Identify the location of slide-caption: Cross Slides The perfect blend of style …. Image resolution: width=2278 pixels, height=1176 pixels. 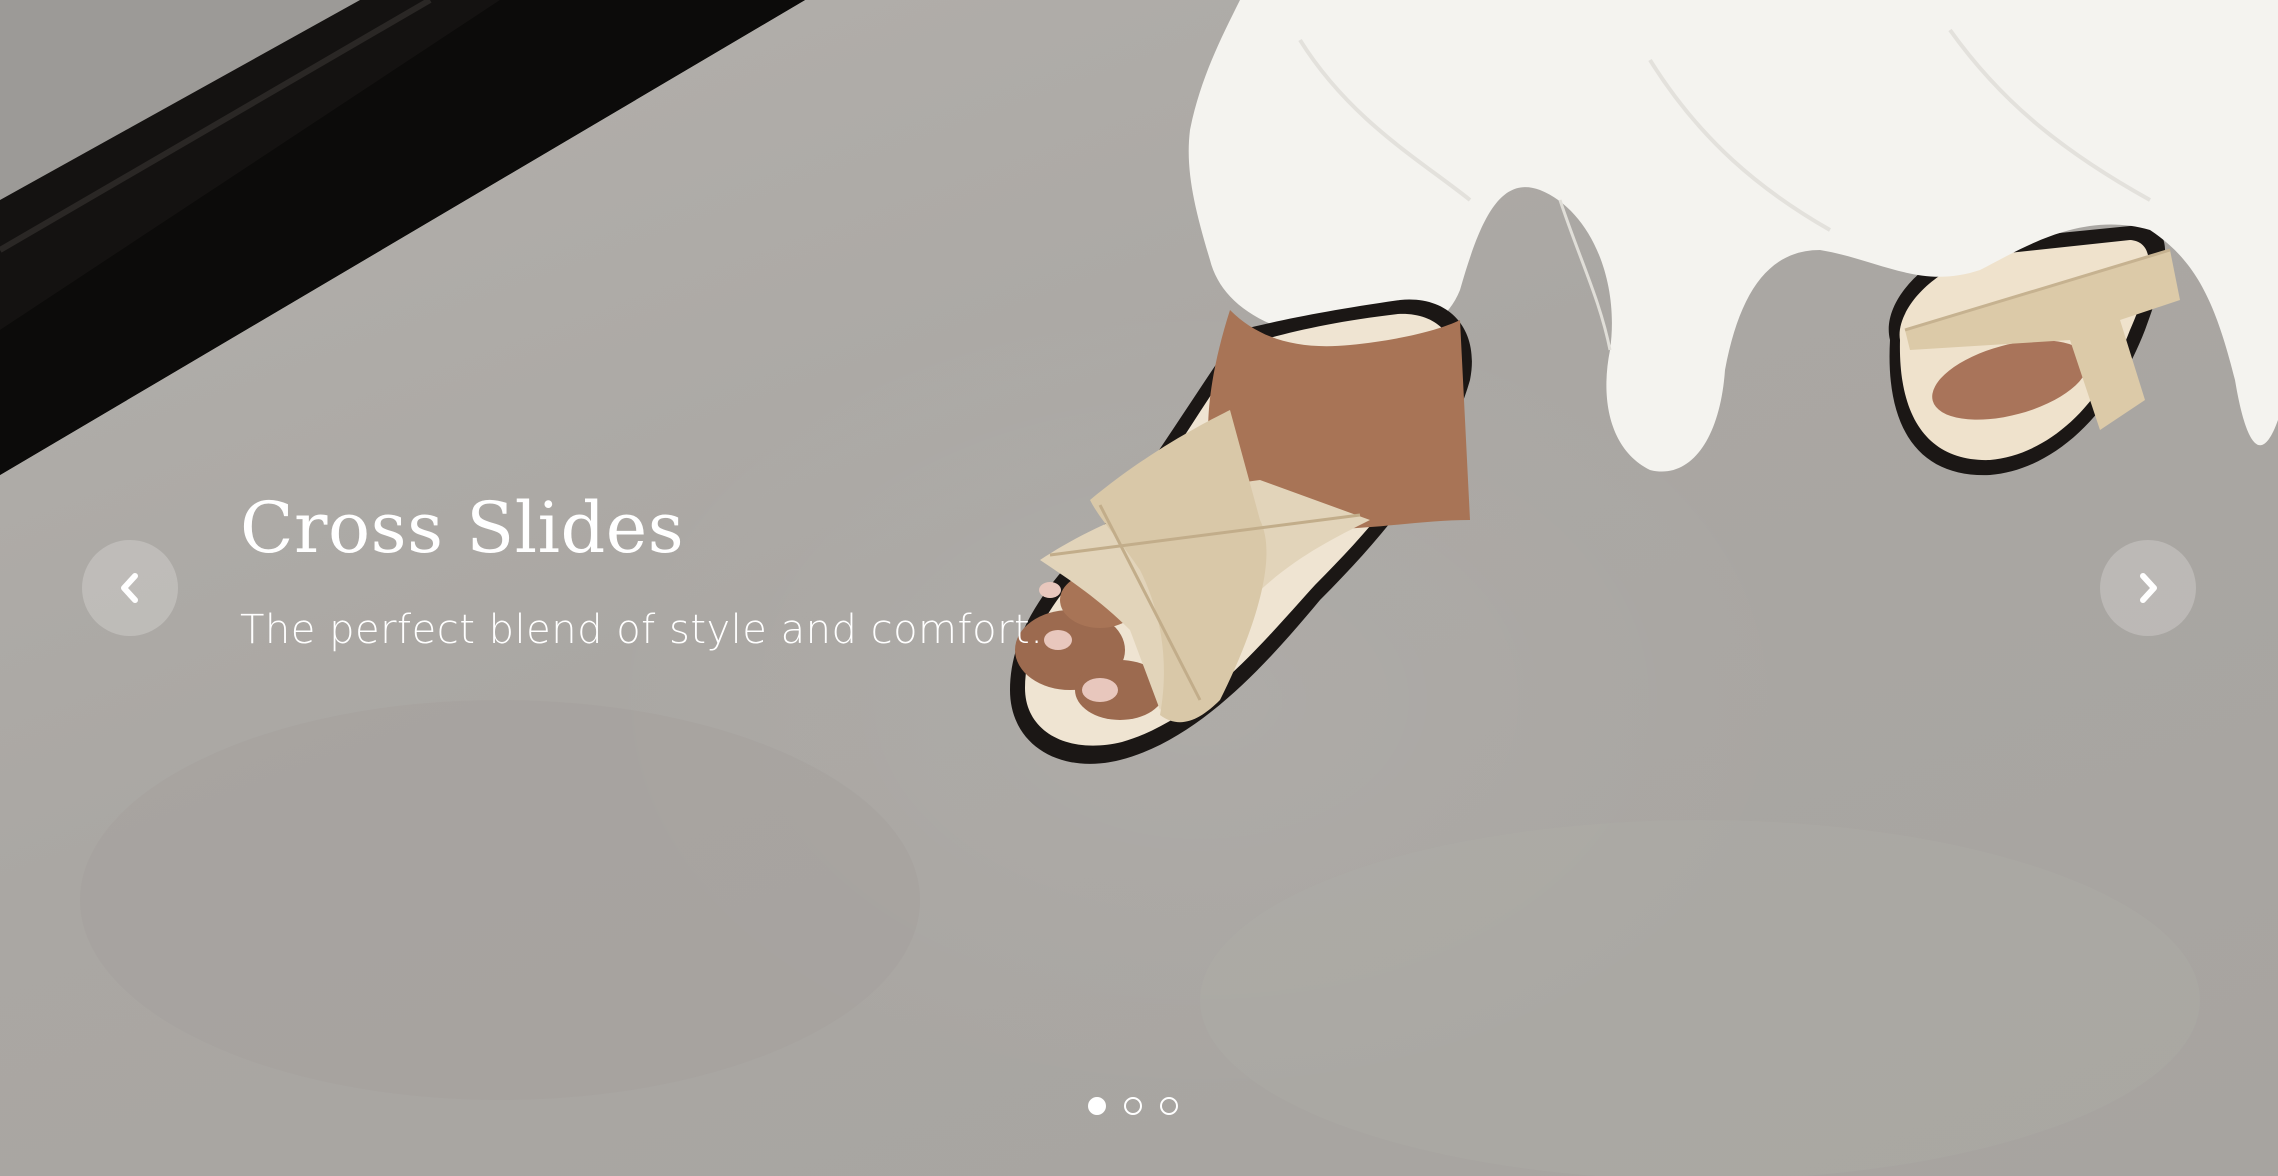
(642, 570).